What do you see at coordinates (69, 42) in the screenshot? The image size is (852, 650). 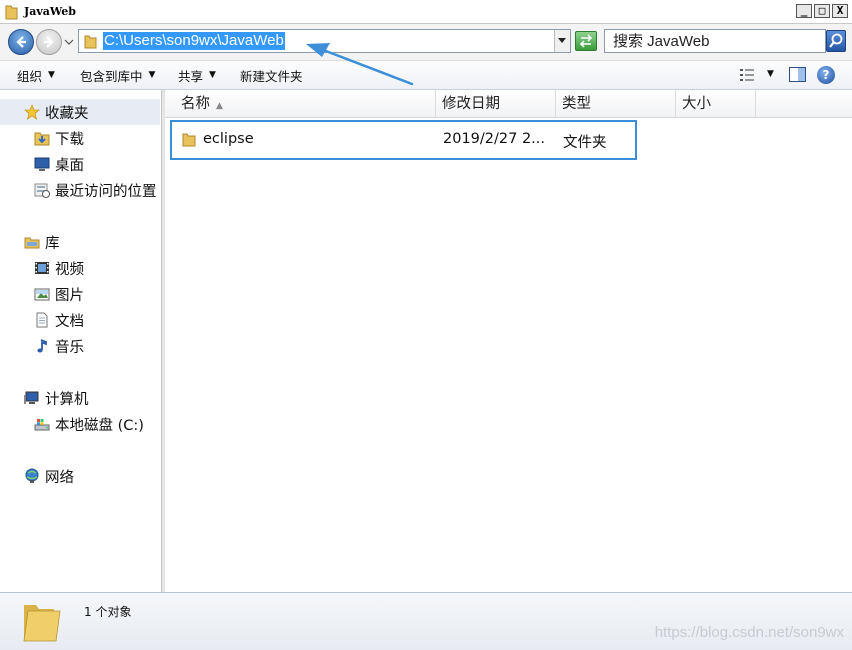 I see `history-dropdown-icon` at bounding box center [69, 42].